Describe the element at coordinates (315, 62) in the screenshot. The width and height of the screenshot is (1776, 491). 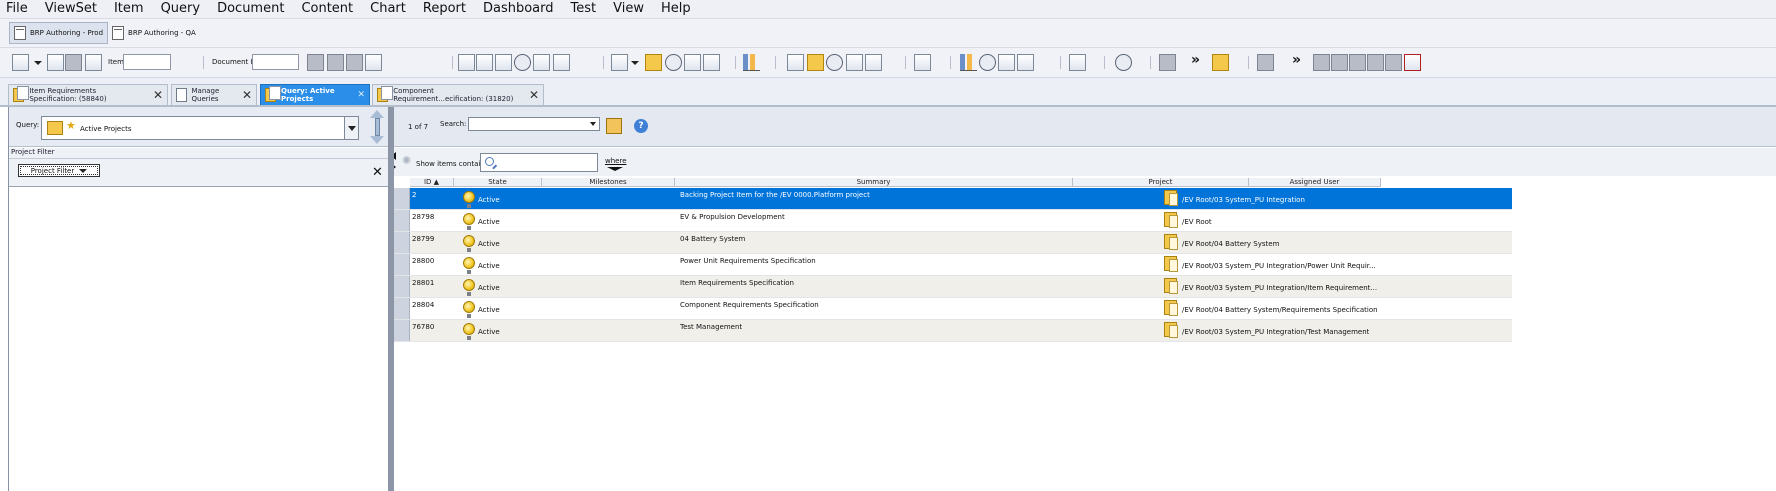
I see `document-open-icon` at that location.